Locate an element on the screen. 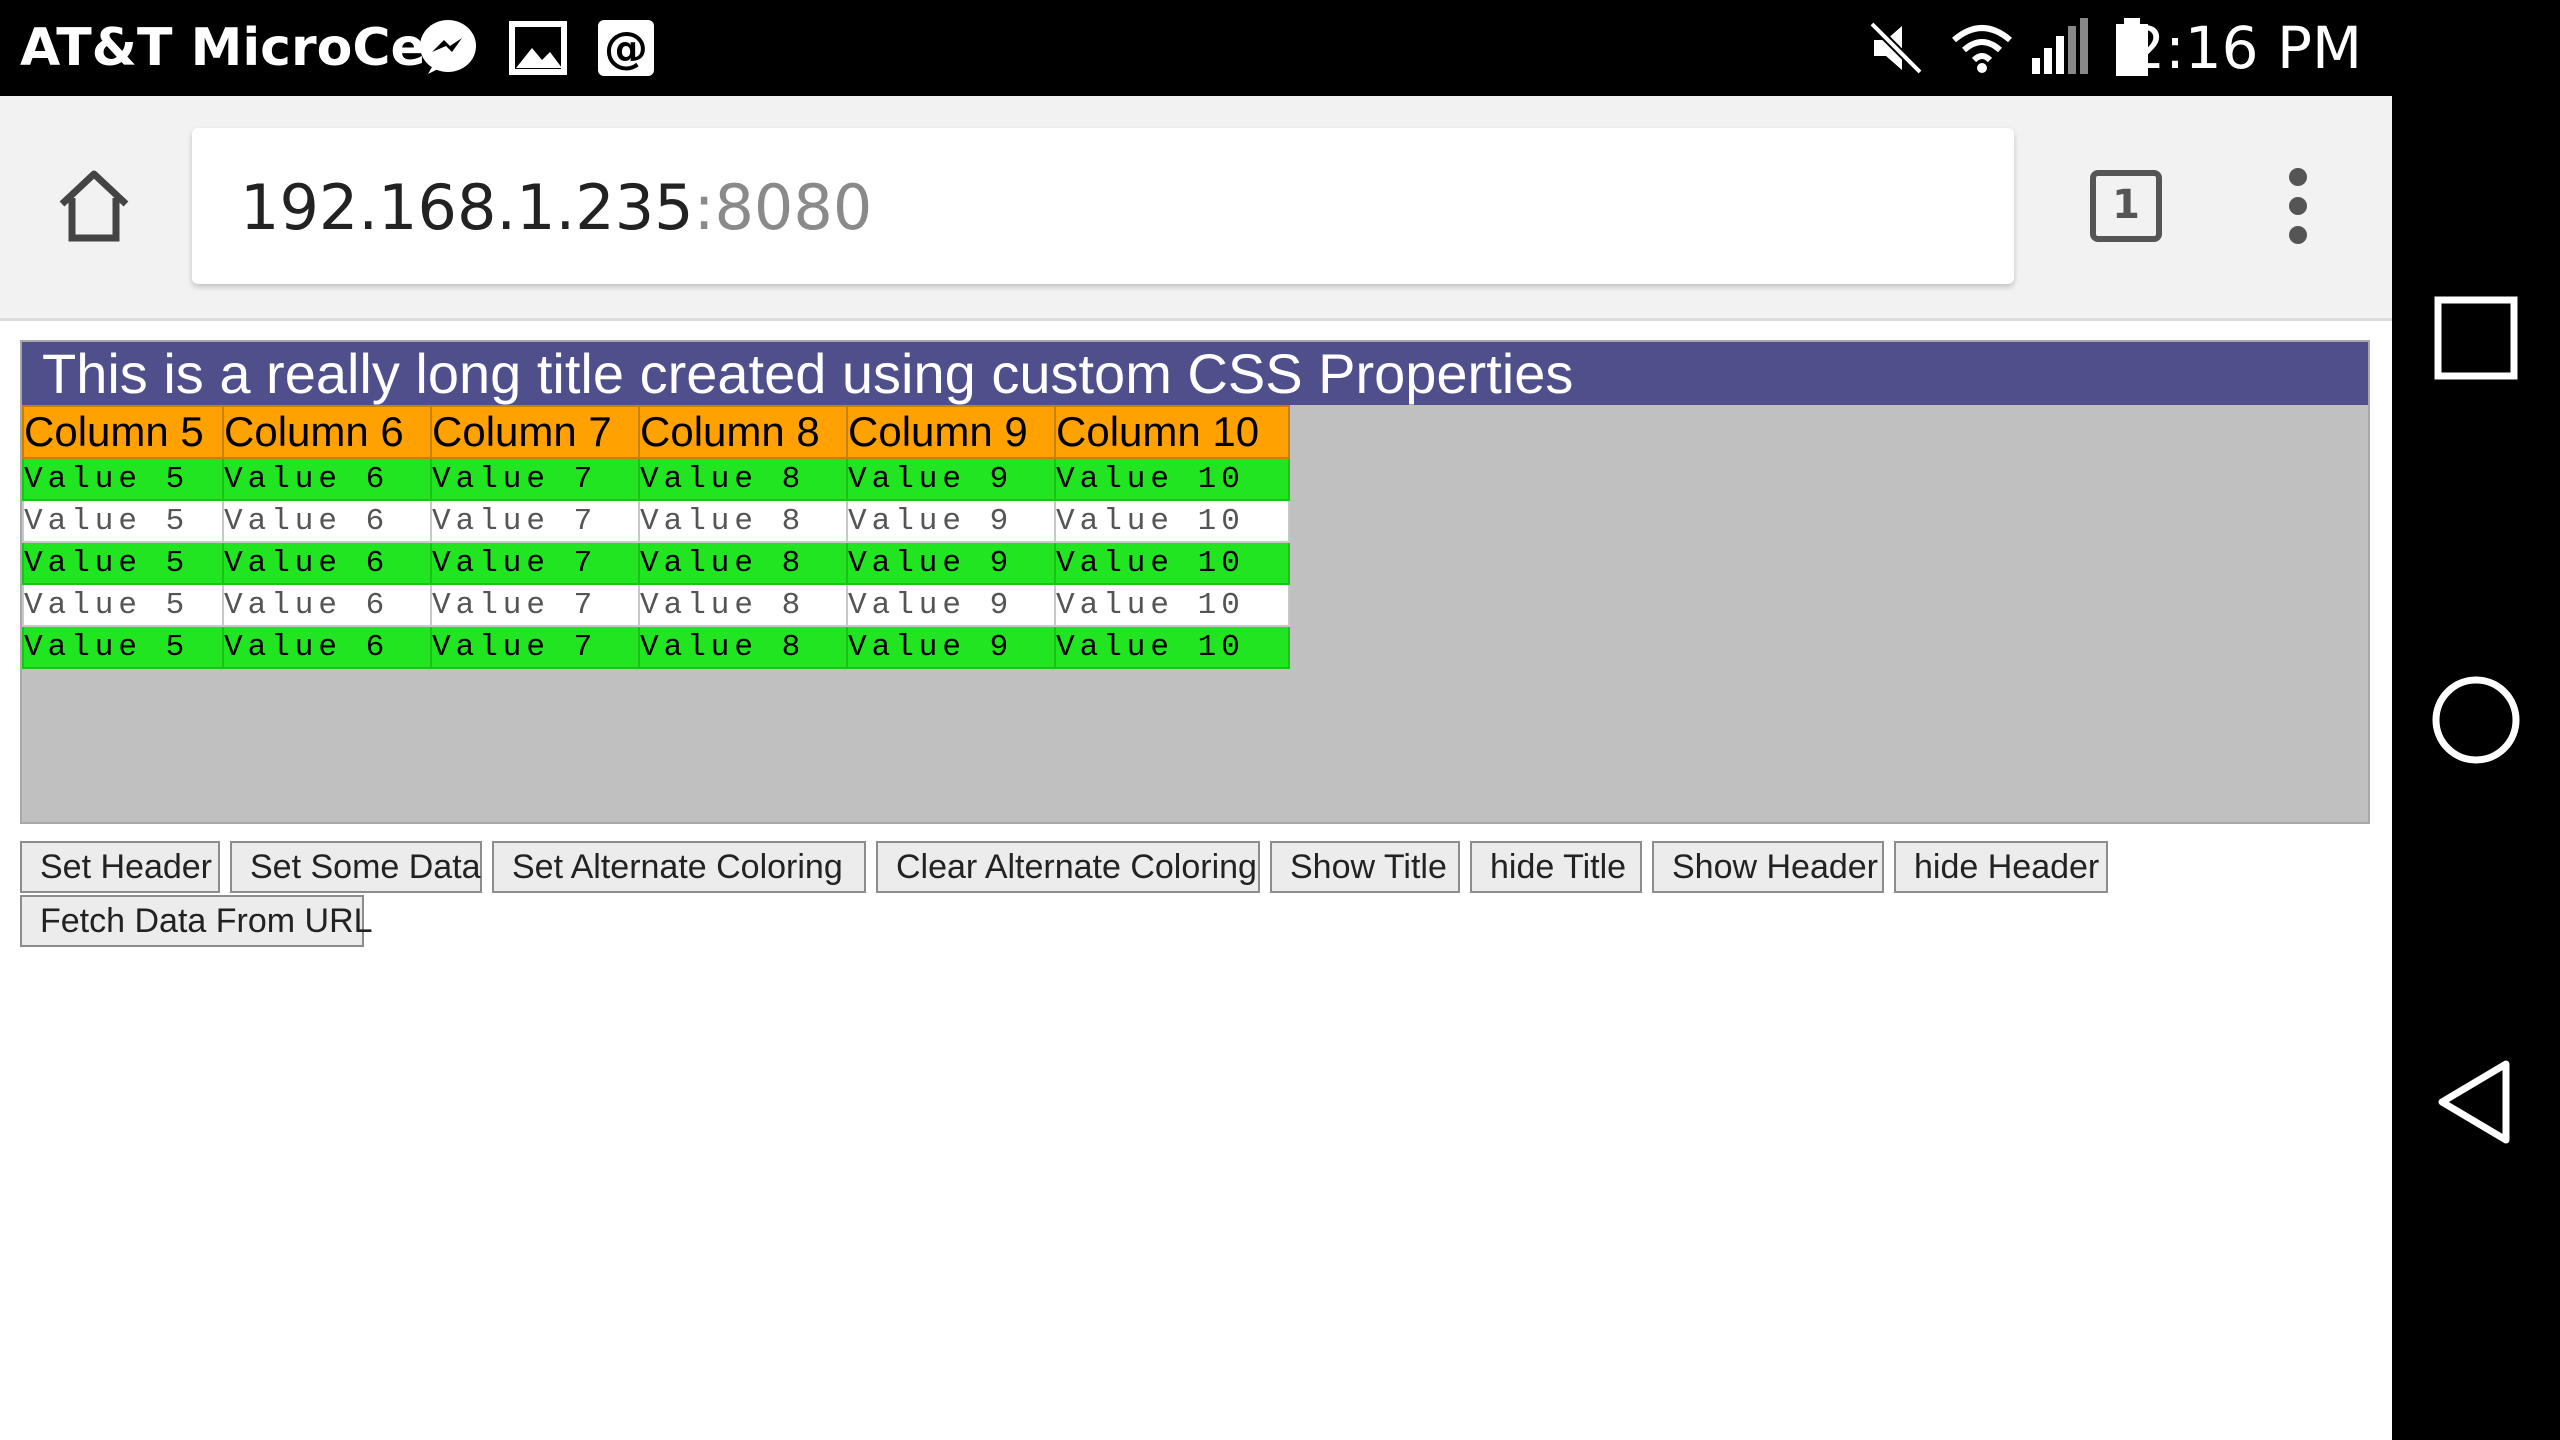 The image size is (2560, 1440). at-sign-icon: @ is located at coordinates (626, 48).